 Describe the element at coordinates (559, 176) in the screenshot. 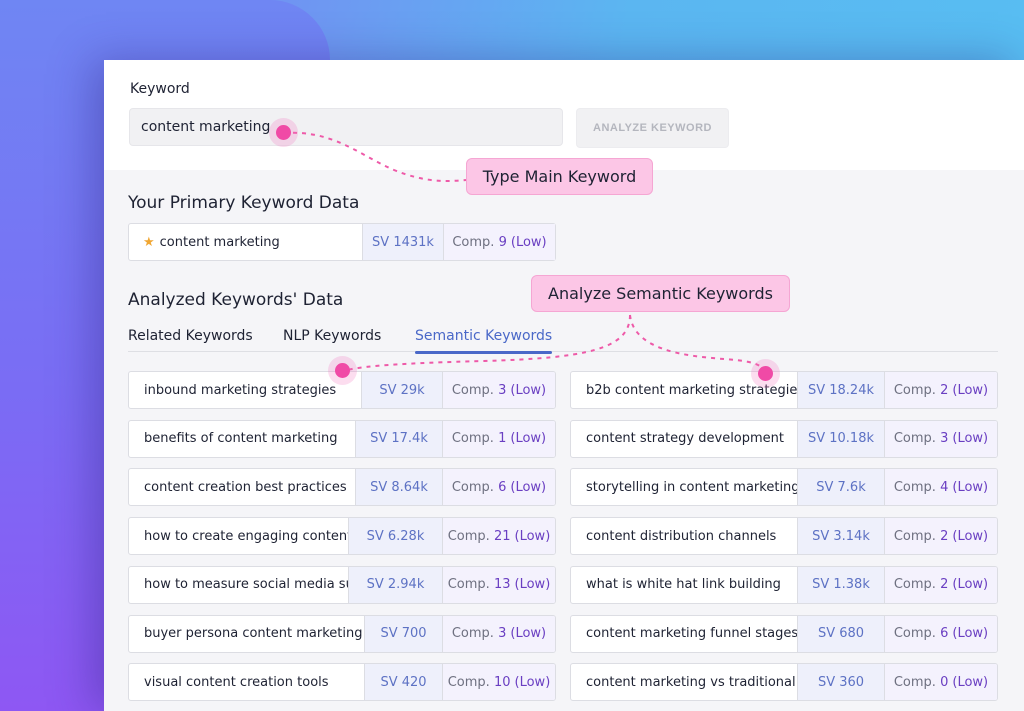

I see `callout-type-main-keyword: Type Main Keyword` at that location.